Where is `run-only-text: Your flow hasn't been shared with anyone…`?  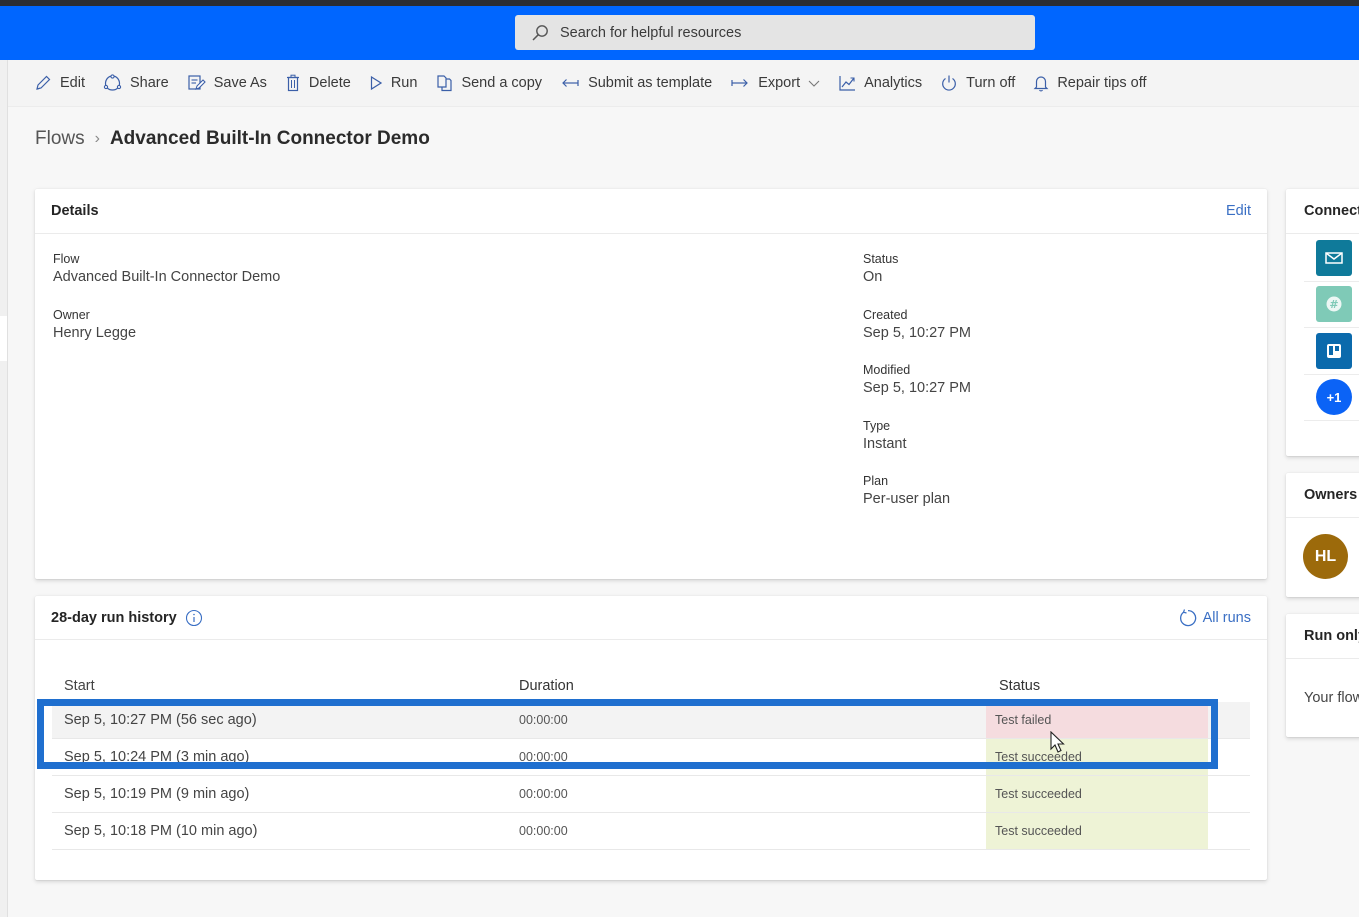 run-only-text: Your flow hasn't been shared with anyone… is located at coordinates (1331, 698).